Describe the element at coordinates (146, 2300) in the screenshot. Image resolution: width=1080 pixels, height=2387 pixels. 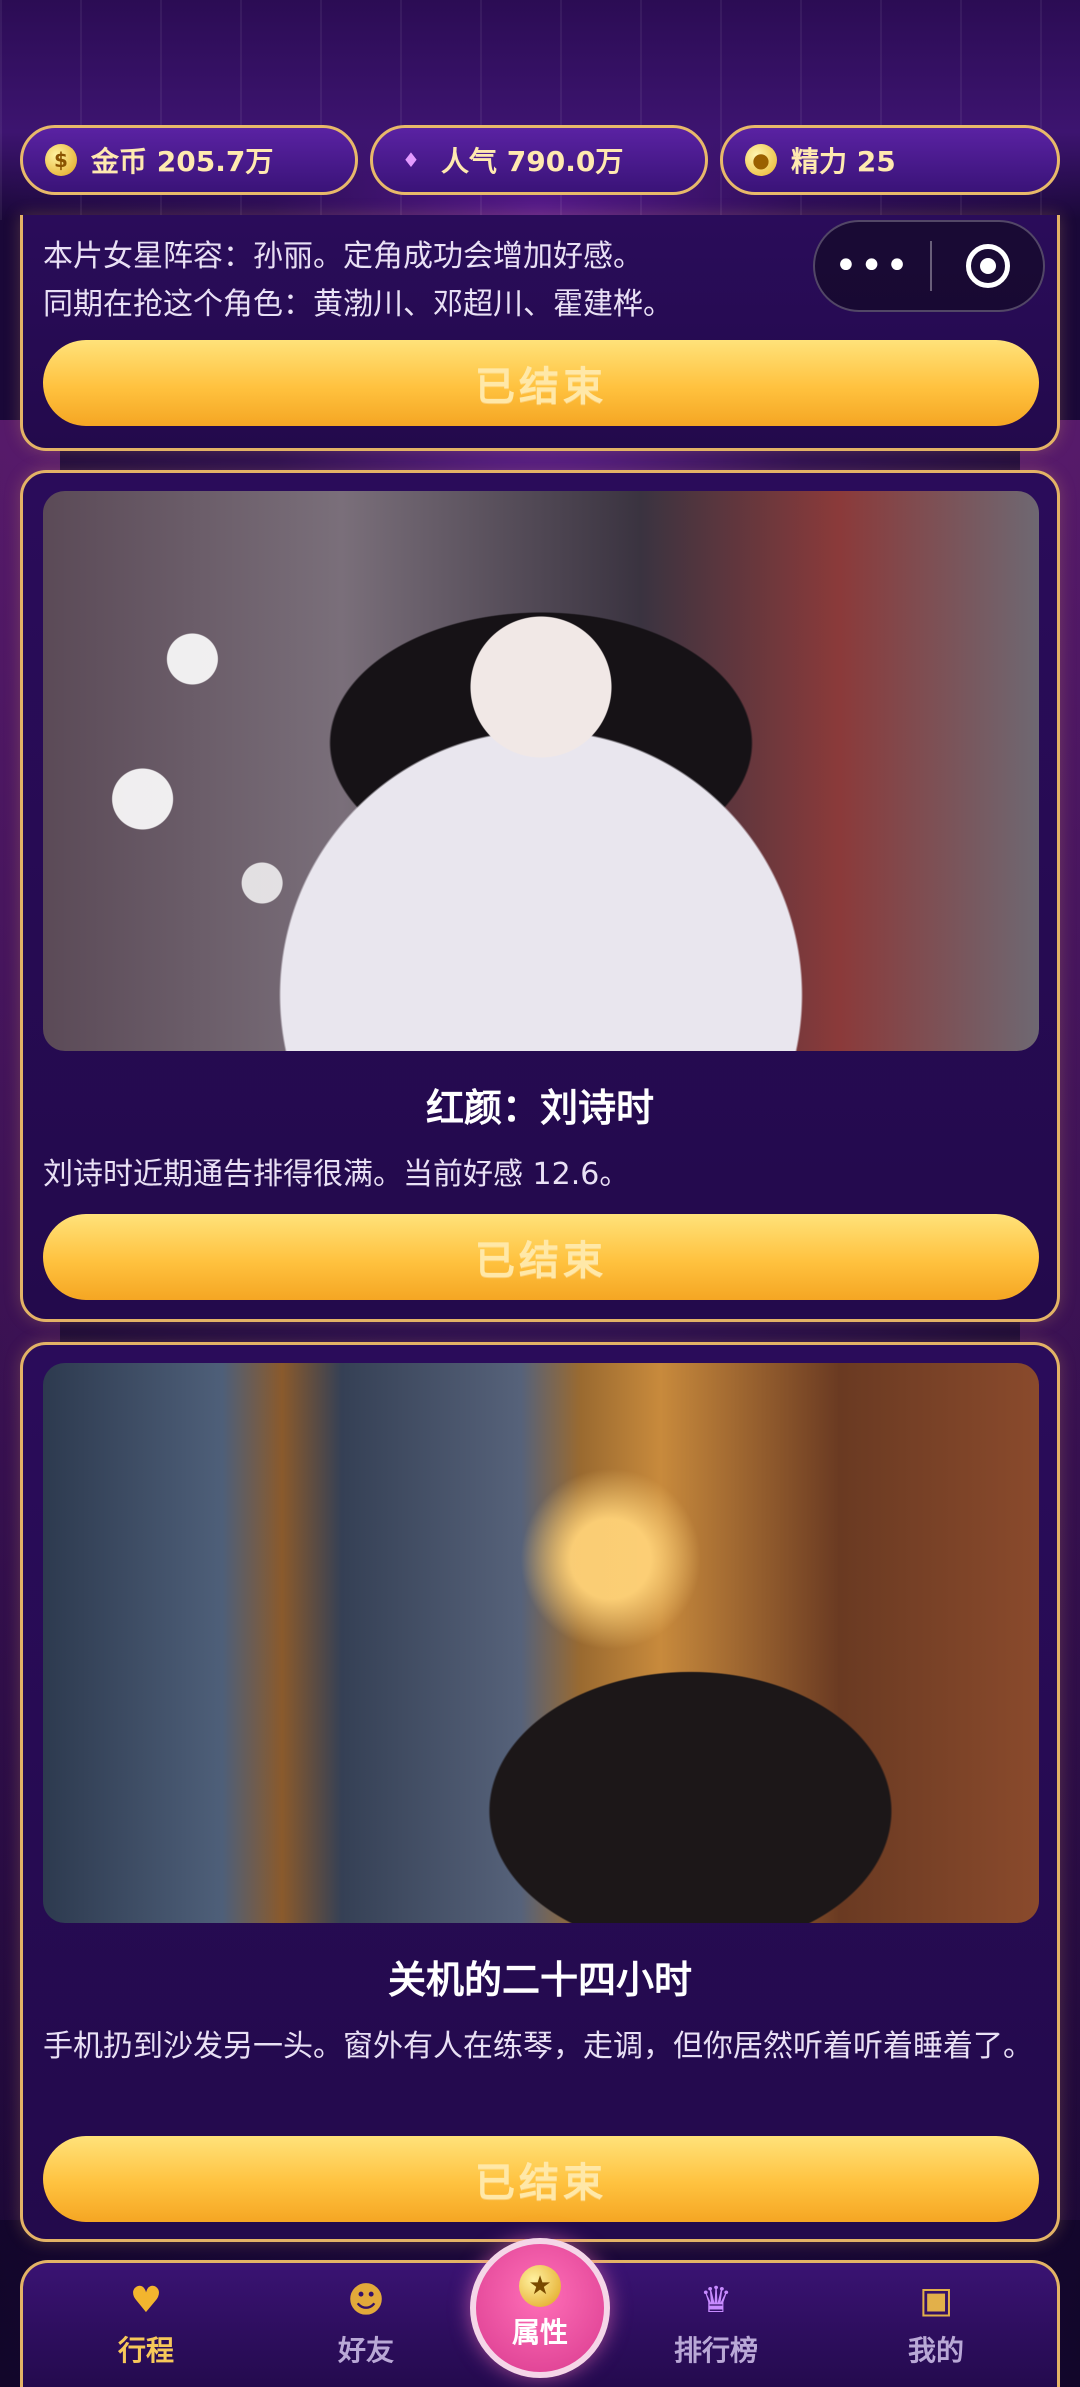
I see `heart-icon: ♥` at that location.